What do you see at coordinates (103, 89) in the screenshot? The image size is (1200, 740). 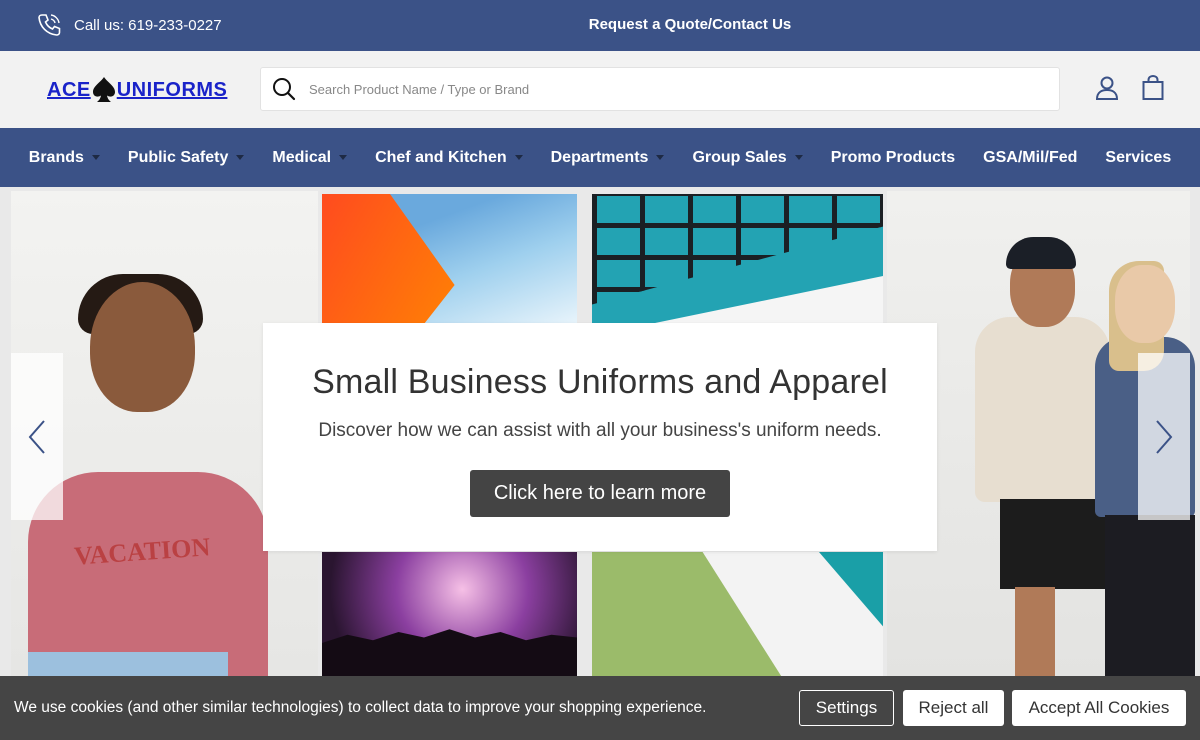 I see `spade-icon` at bounding box center [103, 89].